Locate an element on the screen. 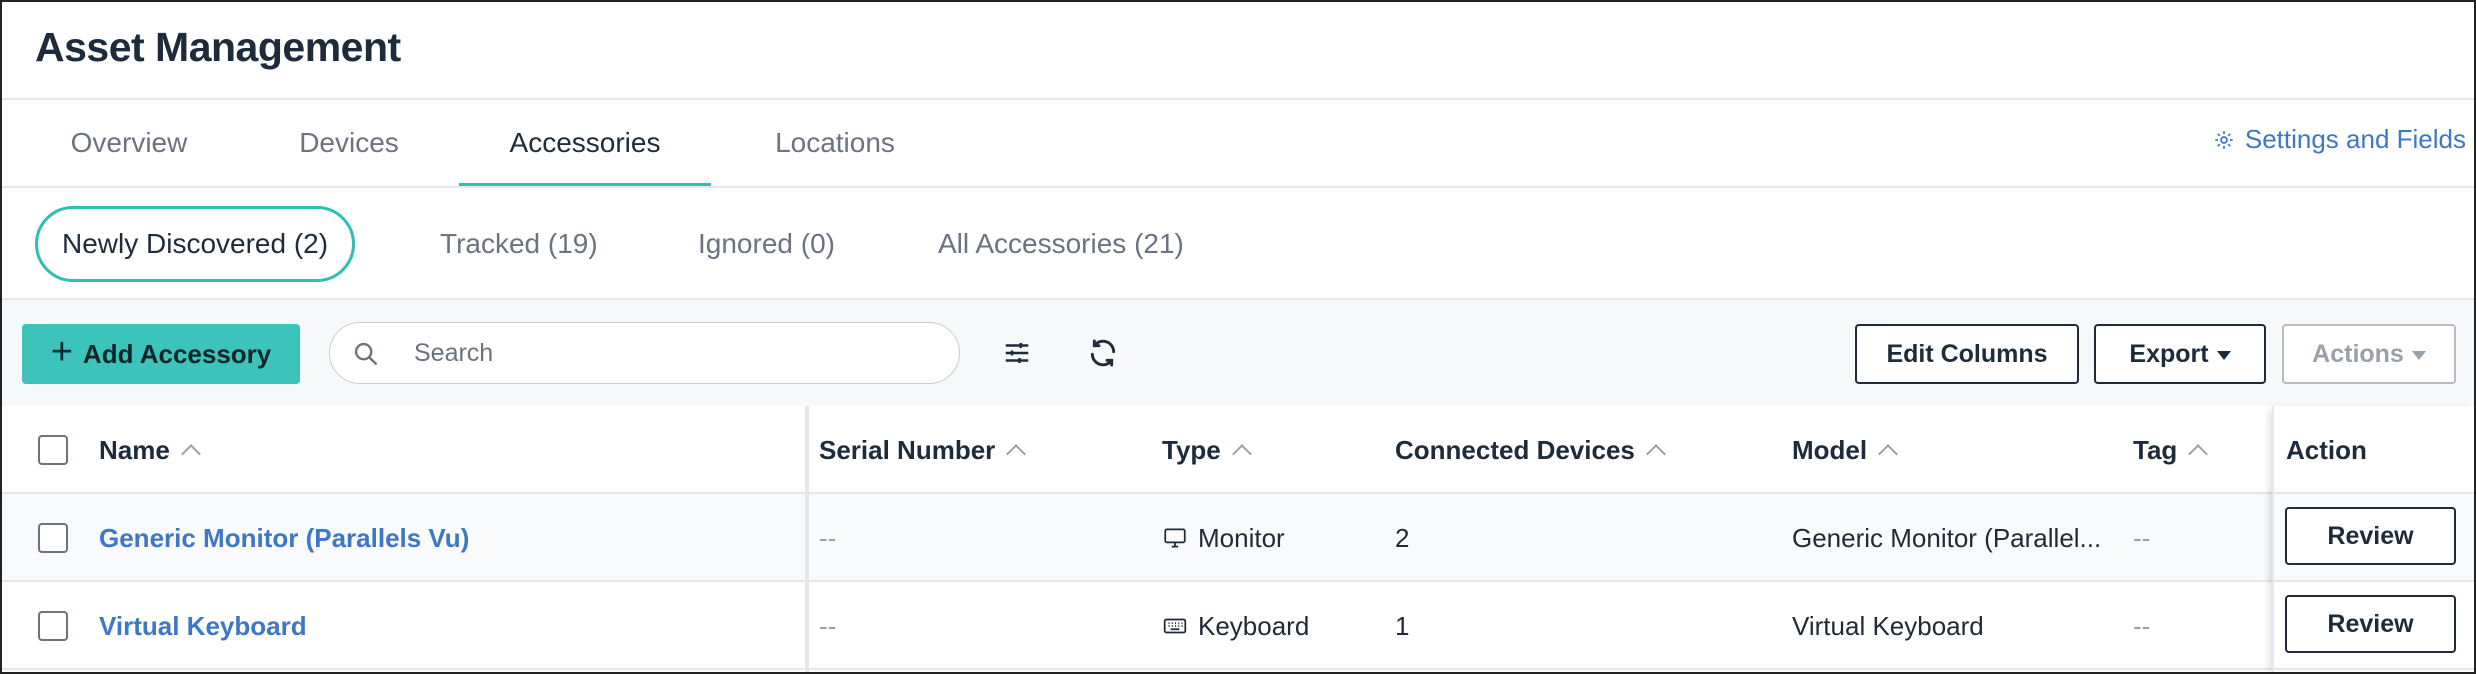 Image resolution: width=2476 pixels, height=674 pixels. connected-devices-cell: 1 is located at coordinates (1402, 625).